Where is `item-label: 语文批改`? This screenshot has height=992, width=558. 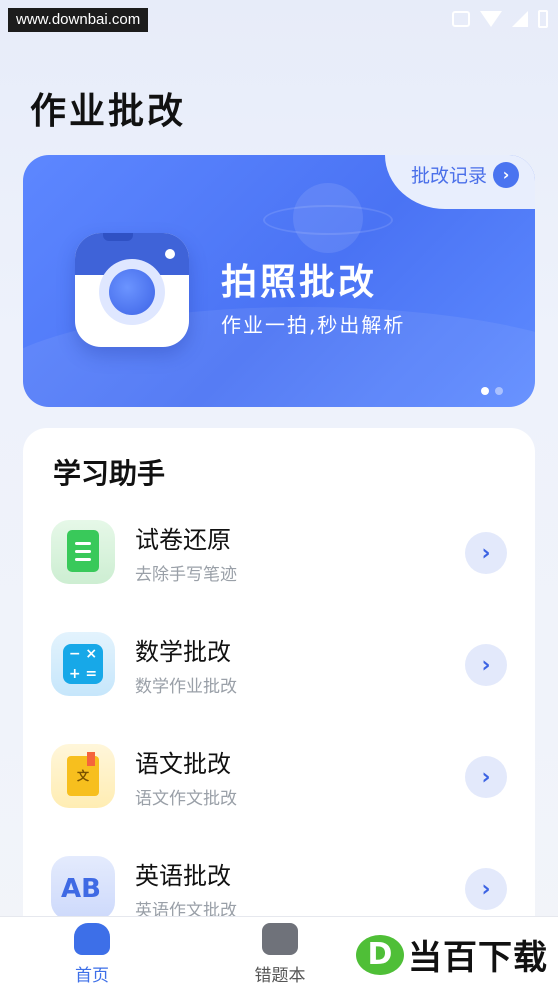
item-label: 语文批改 is located at coordinates (183, 764).